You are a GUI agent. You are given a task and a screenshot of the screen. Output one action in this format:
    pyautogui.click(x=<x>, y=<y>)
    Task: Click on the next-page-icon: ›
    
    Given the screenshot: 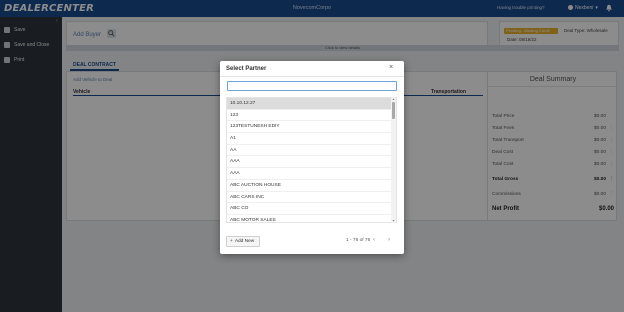 What is the action you would take?
    pyautogui.click(x=389, y=240)
    